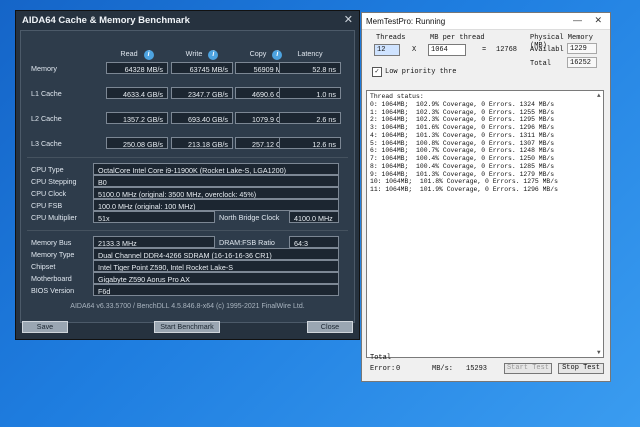 This screenshot has height=427, width=640. I want to click on l2-latency-value: 2.6 ns, so click(310, 118).